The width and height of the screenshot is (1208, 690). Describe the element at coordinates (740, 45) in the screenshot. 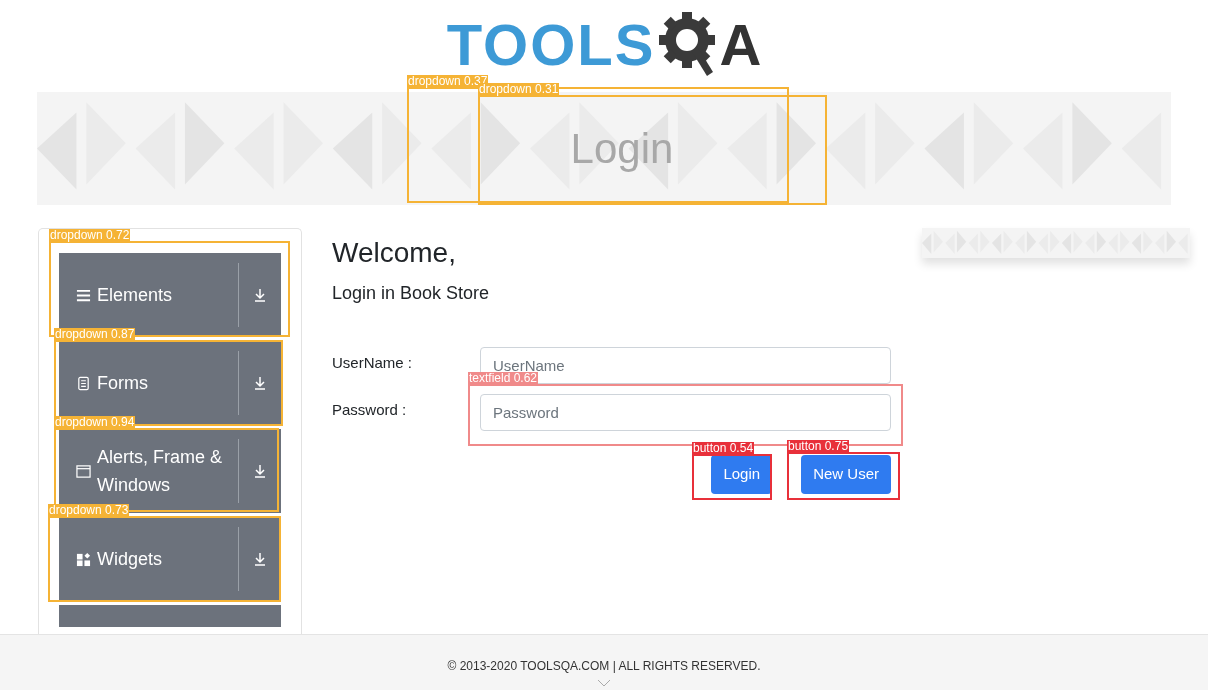

I see `logo-text: A` at that location.